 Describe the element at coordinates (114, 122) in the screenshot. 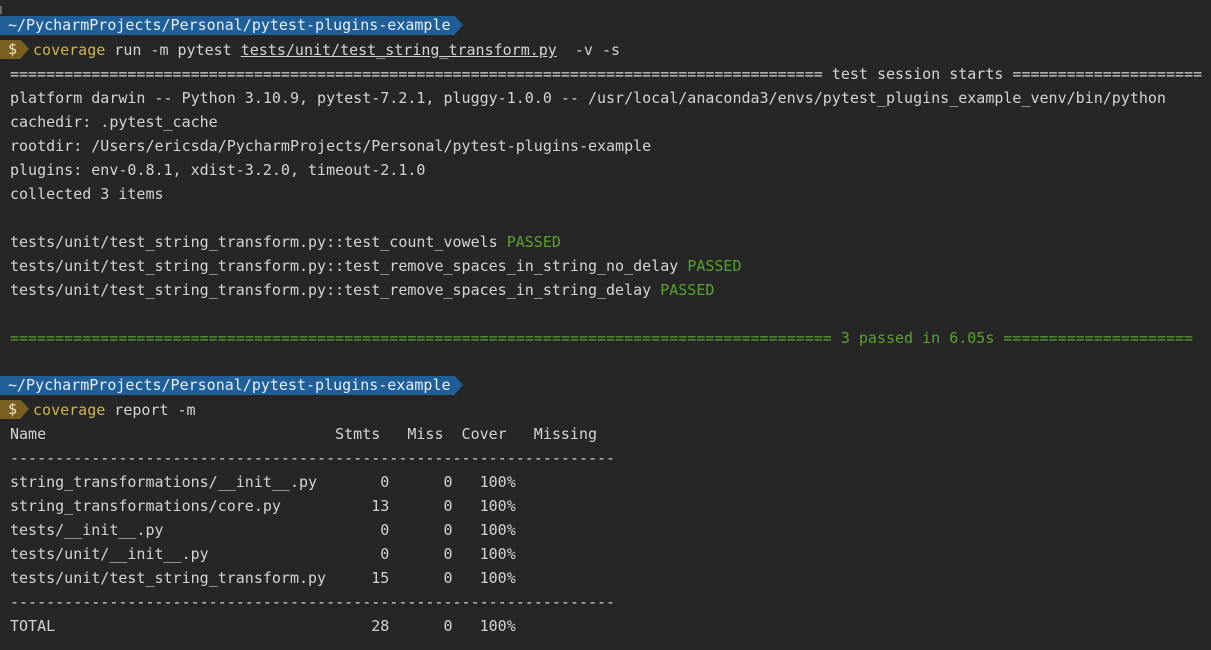

I see `cachedir-line: cachedir: .pytest_cache` at that location.